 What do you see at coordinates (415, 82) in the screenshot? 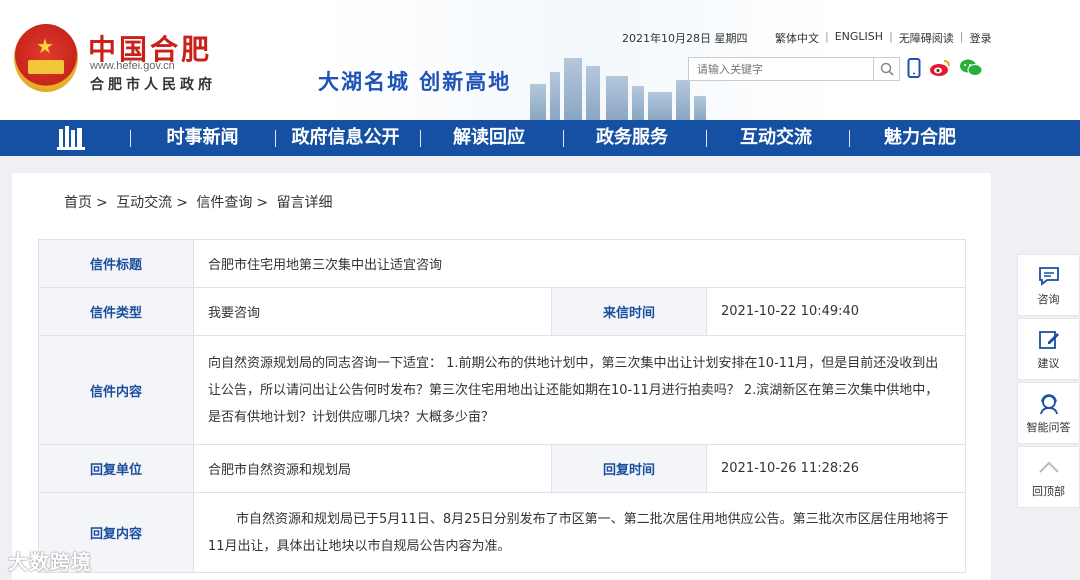
I see `slogan: 大湖名城 创新高地` at bounding box center [415, 82].